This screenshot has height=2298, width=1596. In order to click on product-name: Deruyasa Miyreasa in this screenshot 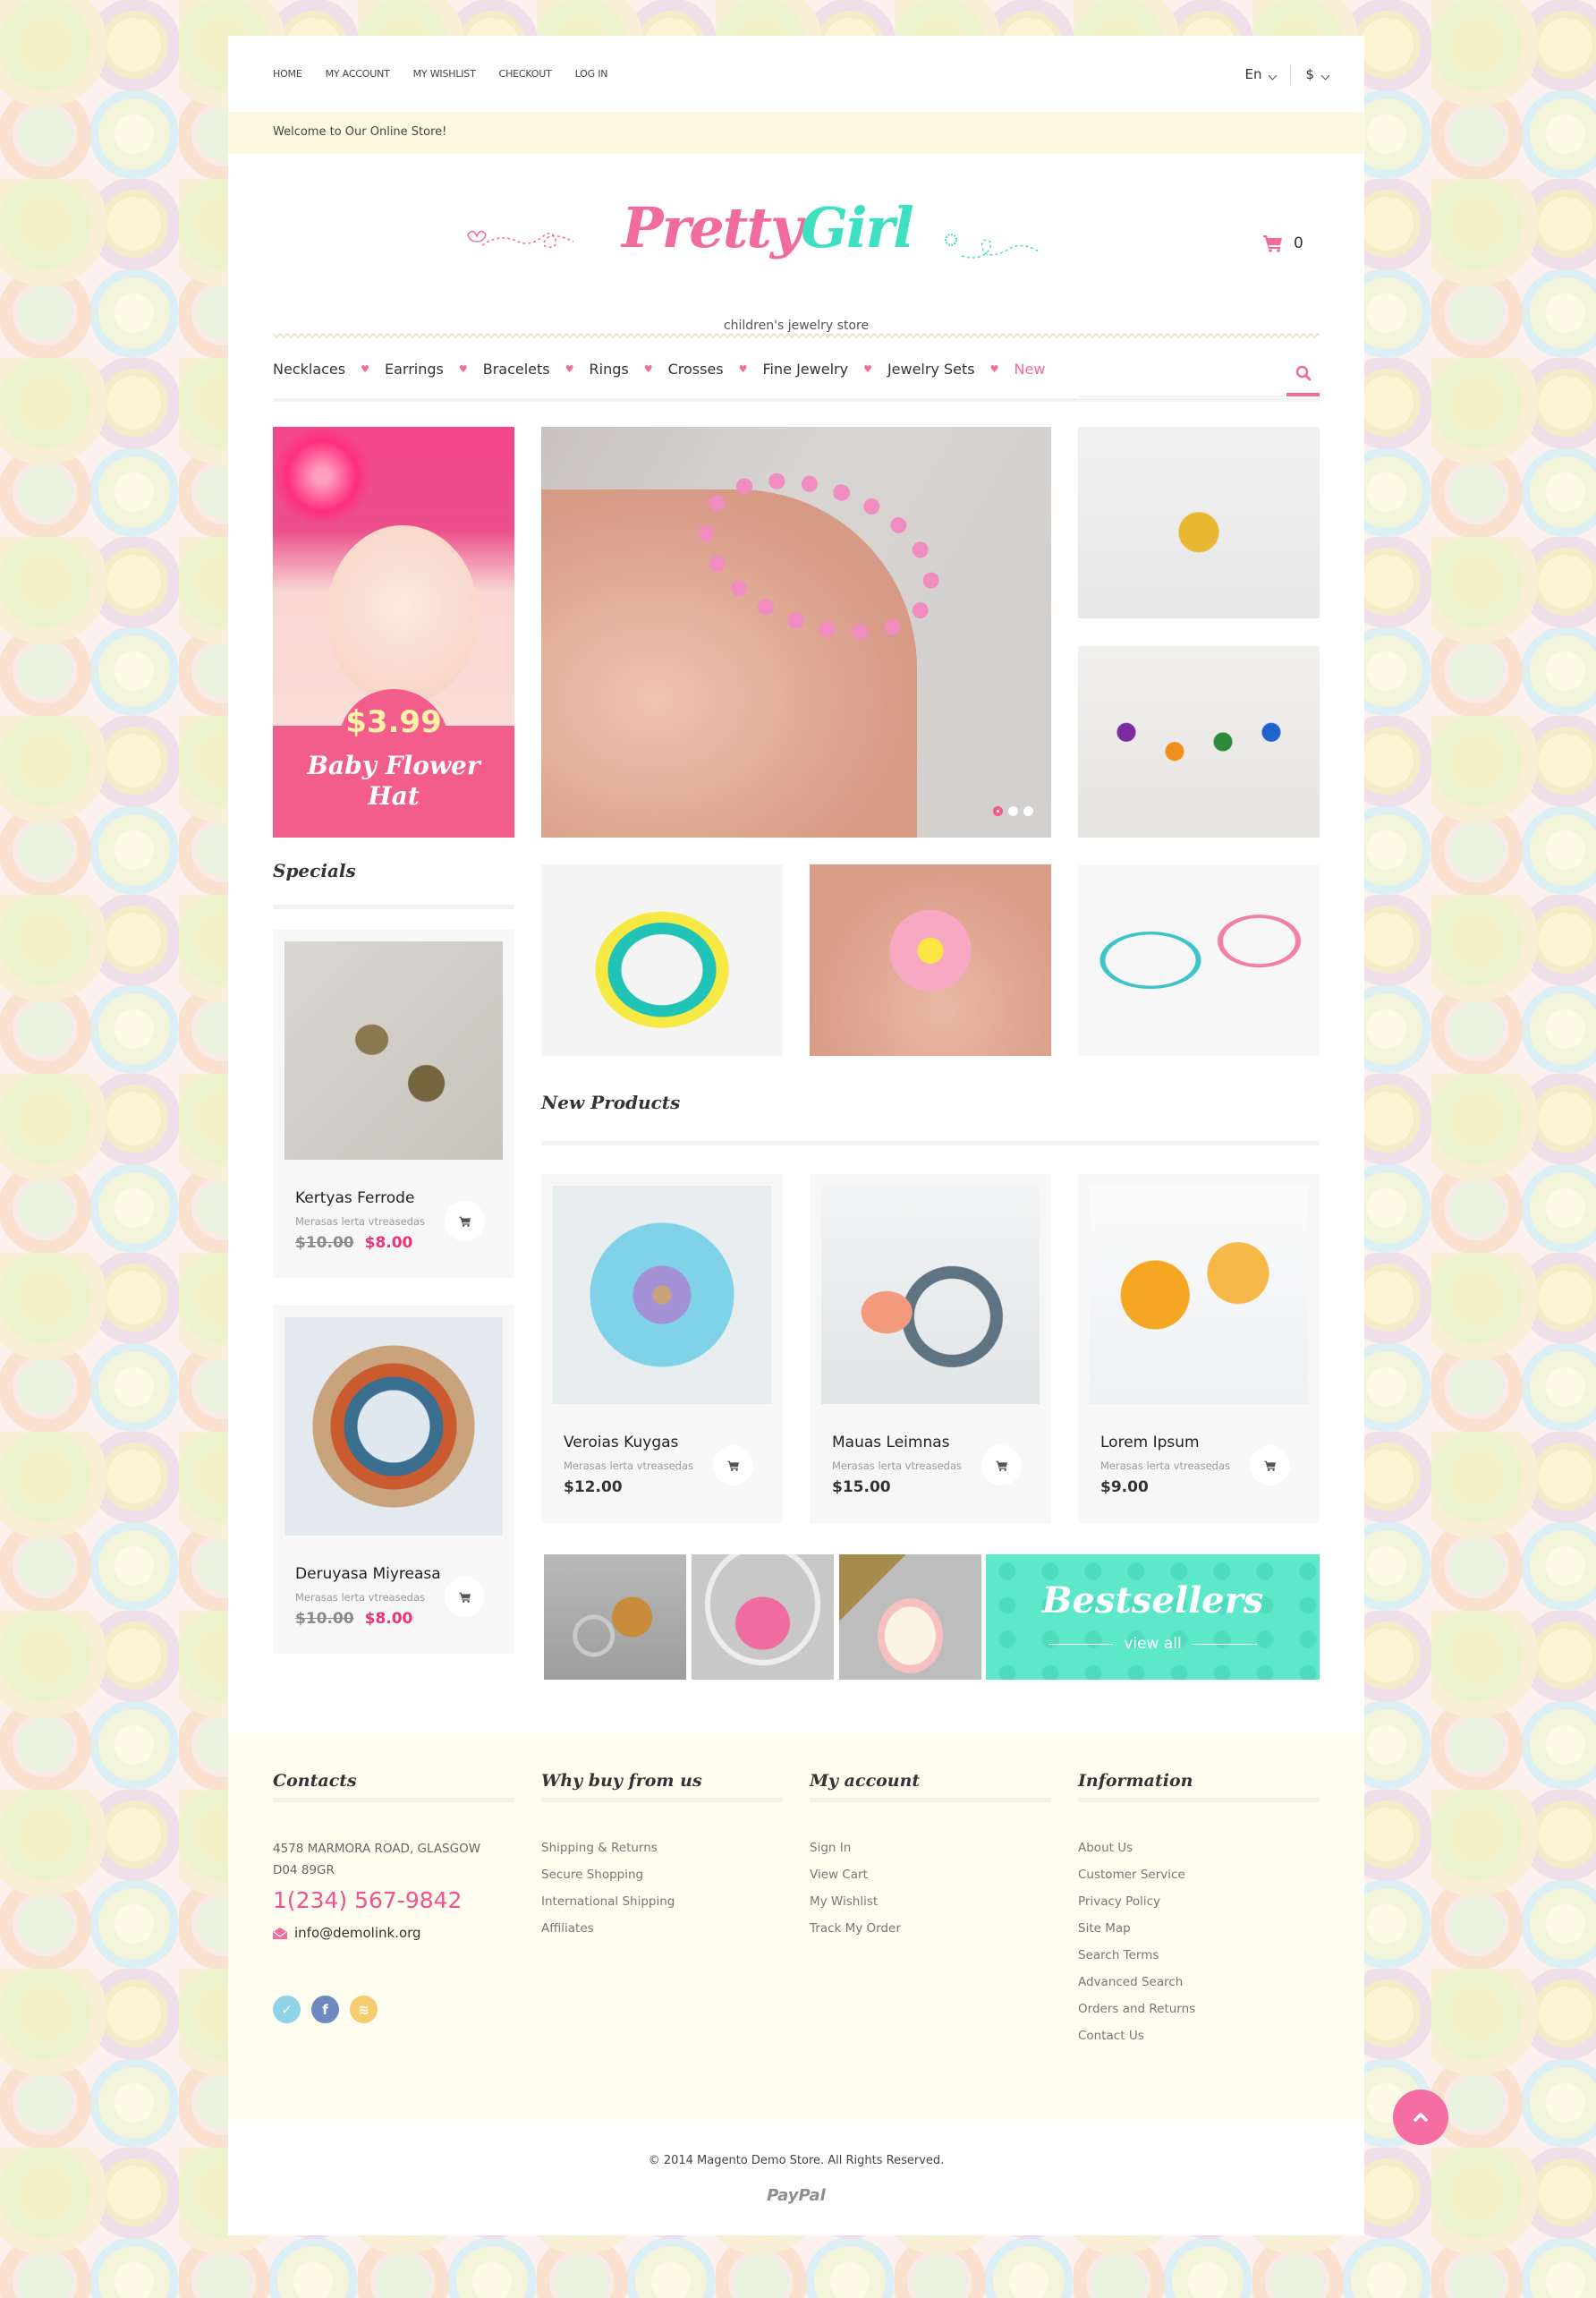, I will do `click(368, 1574)`.